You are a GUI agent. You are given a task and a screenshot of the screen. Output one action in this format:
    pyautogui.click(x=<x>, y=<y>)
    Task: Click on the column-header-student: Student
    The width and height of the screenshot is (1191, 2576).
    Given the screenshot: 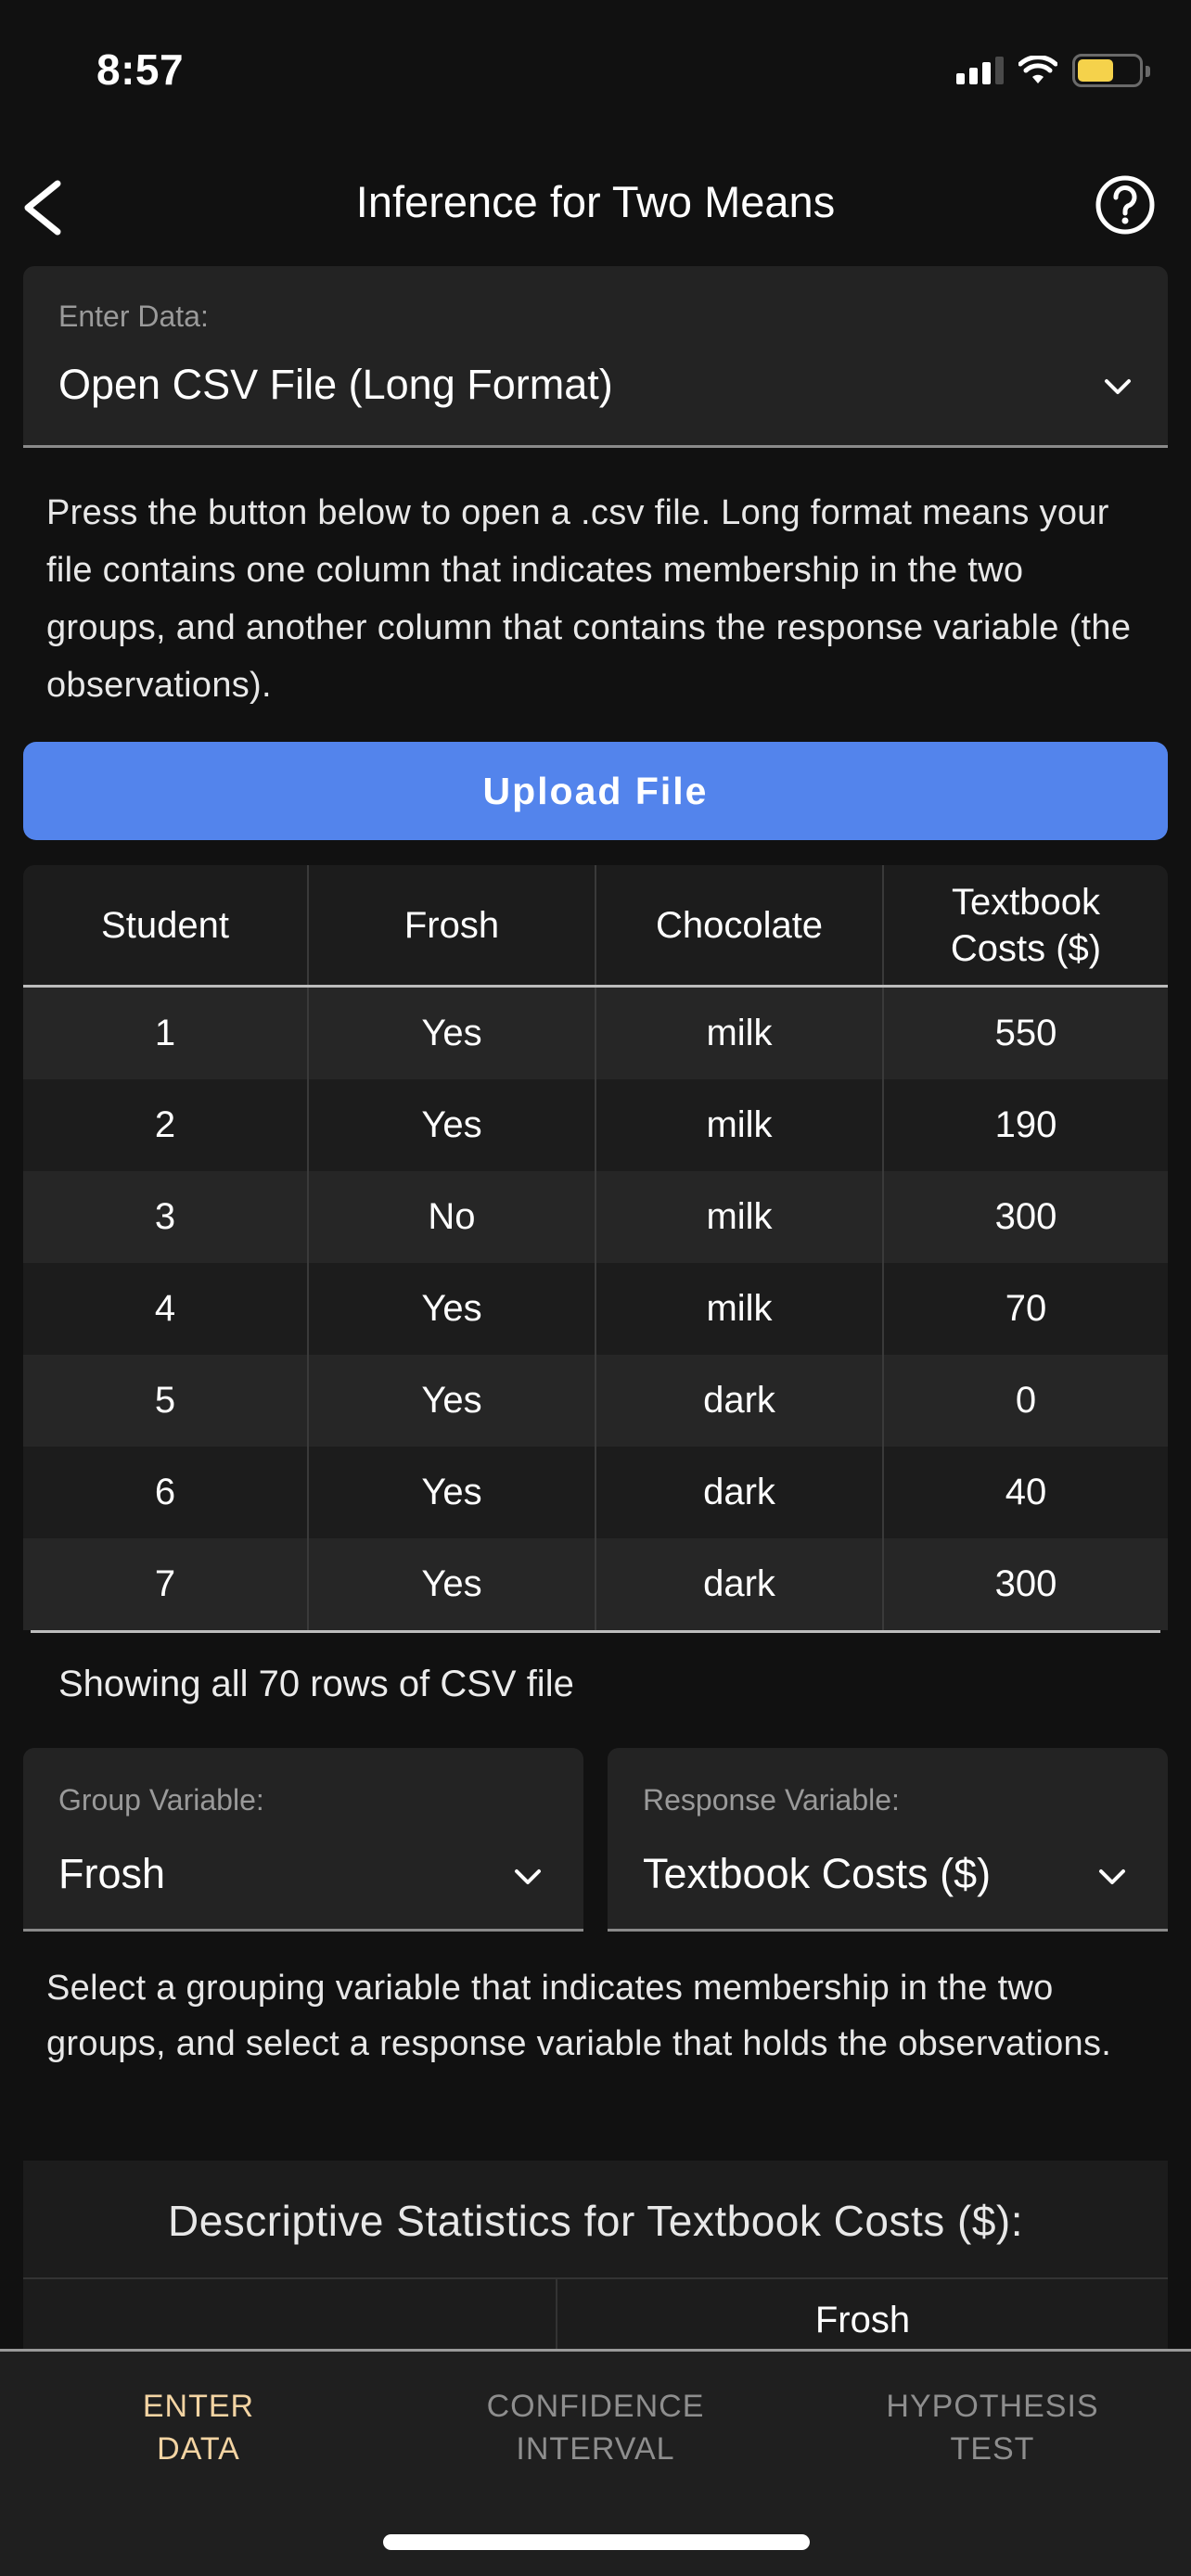 What is the action you would take?
    pyautogui.click(x=166, y=925)
    